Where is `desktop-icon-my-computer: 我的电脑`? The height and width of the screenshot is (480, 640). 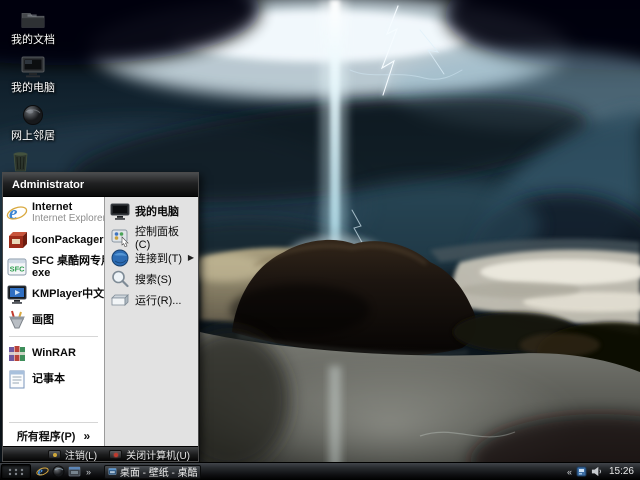 desktop-icon-my-computer: 我的电脑 is located at coordinates (33, 77).